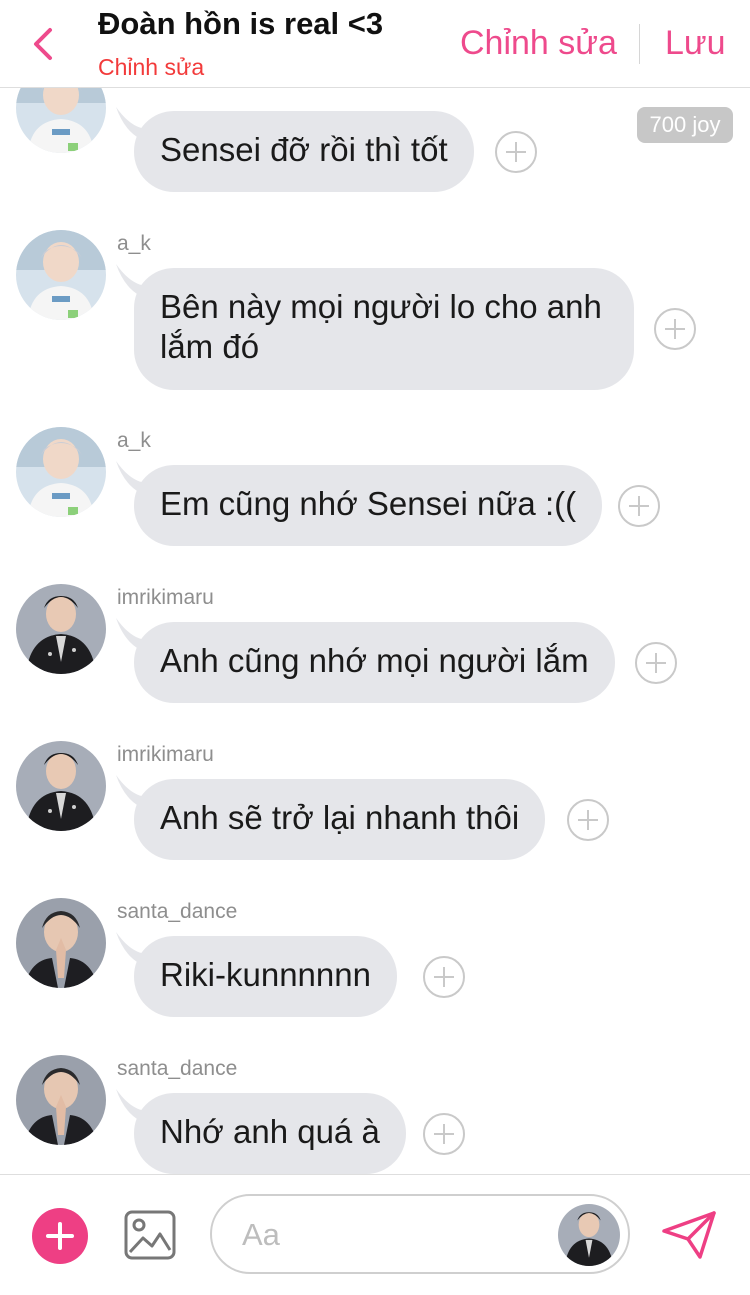 This screenshot has width=750, height=1295. What do you see at coordinates (384, 329) in the screenshot?
I see `message-bubble: Bên này mọi người lo cho anh lắm đó` at bounding box center [384, 329].